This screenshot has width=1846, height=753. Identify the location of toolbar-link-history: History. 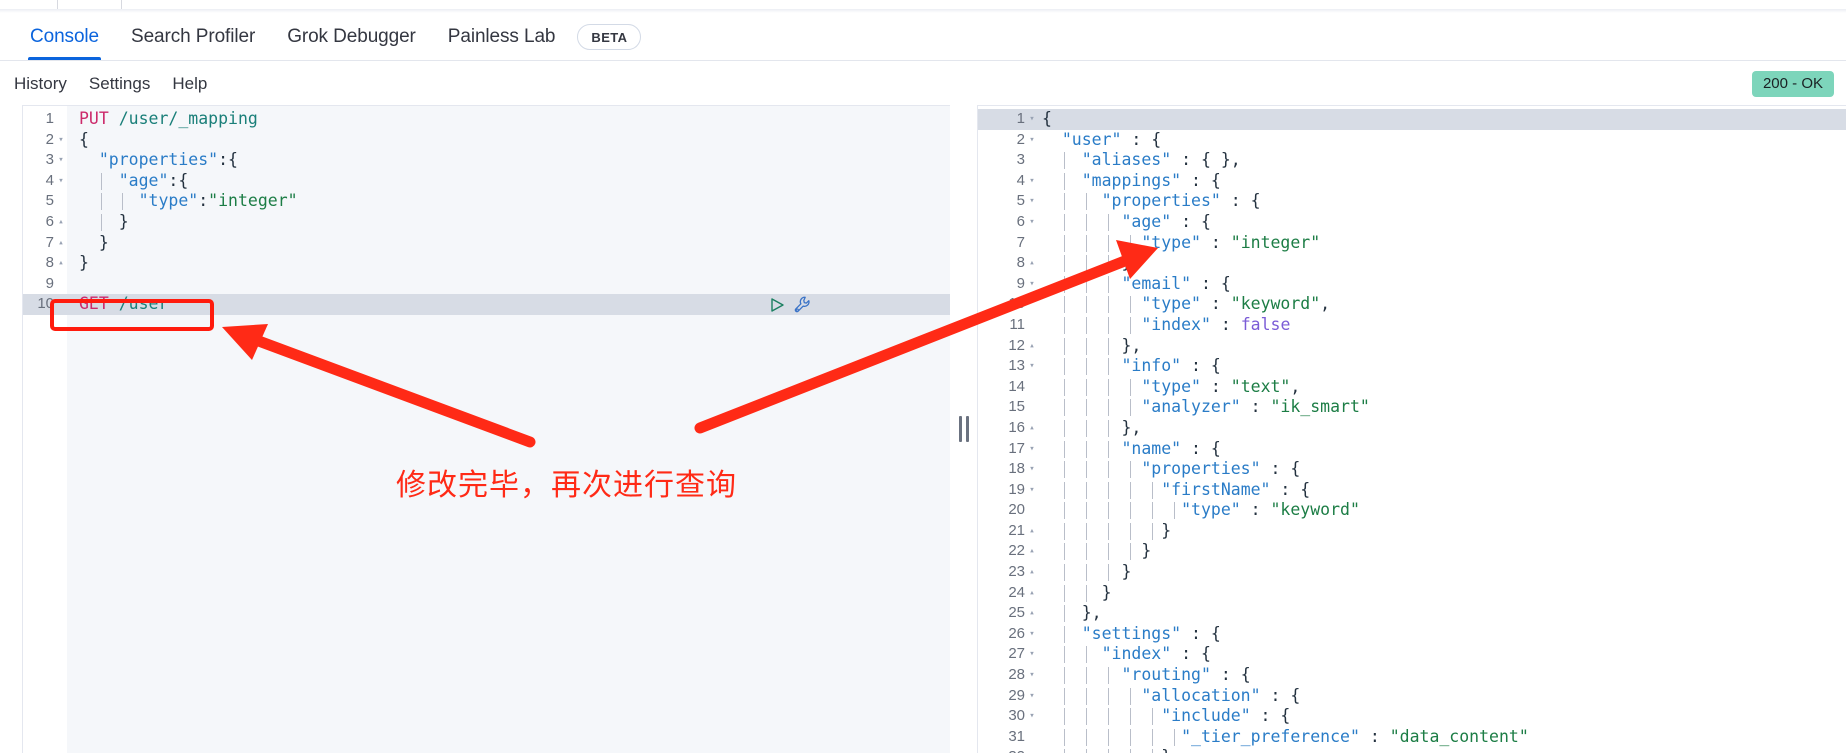
(40, 84).